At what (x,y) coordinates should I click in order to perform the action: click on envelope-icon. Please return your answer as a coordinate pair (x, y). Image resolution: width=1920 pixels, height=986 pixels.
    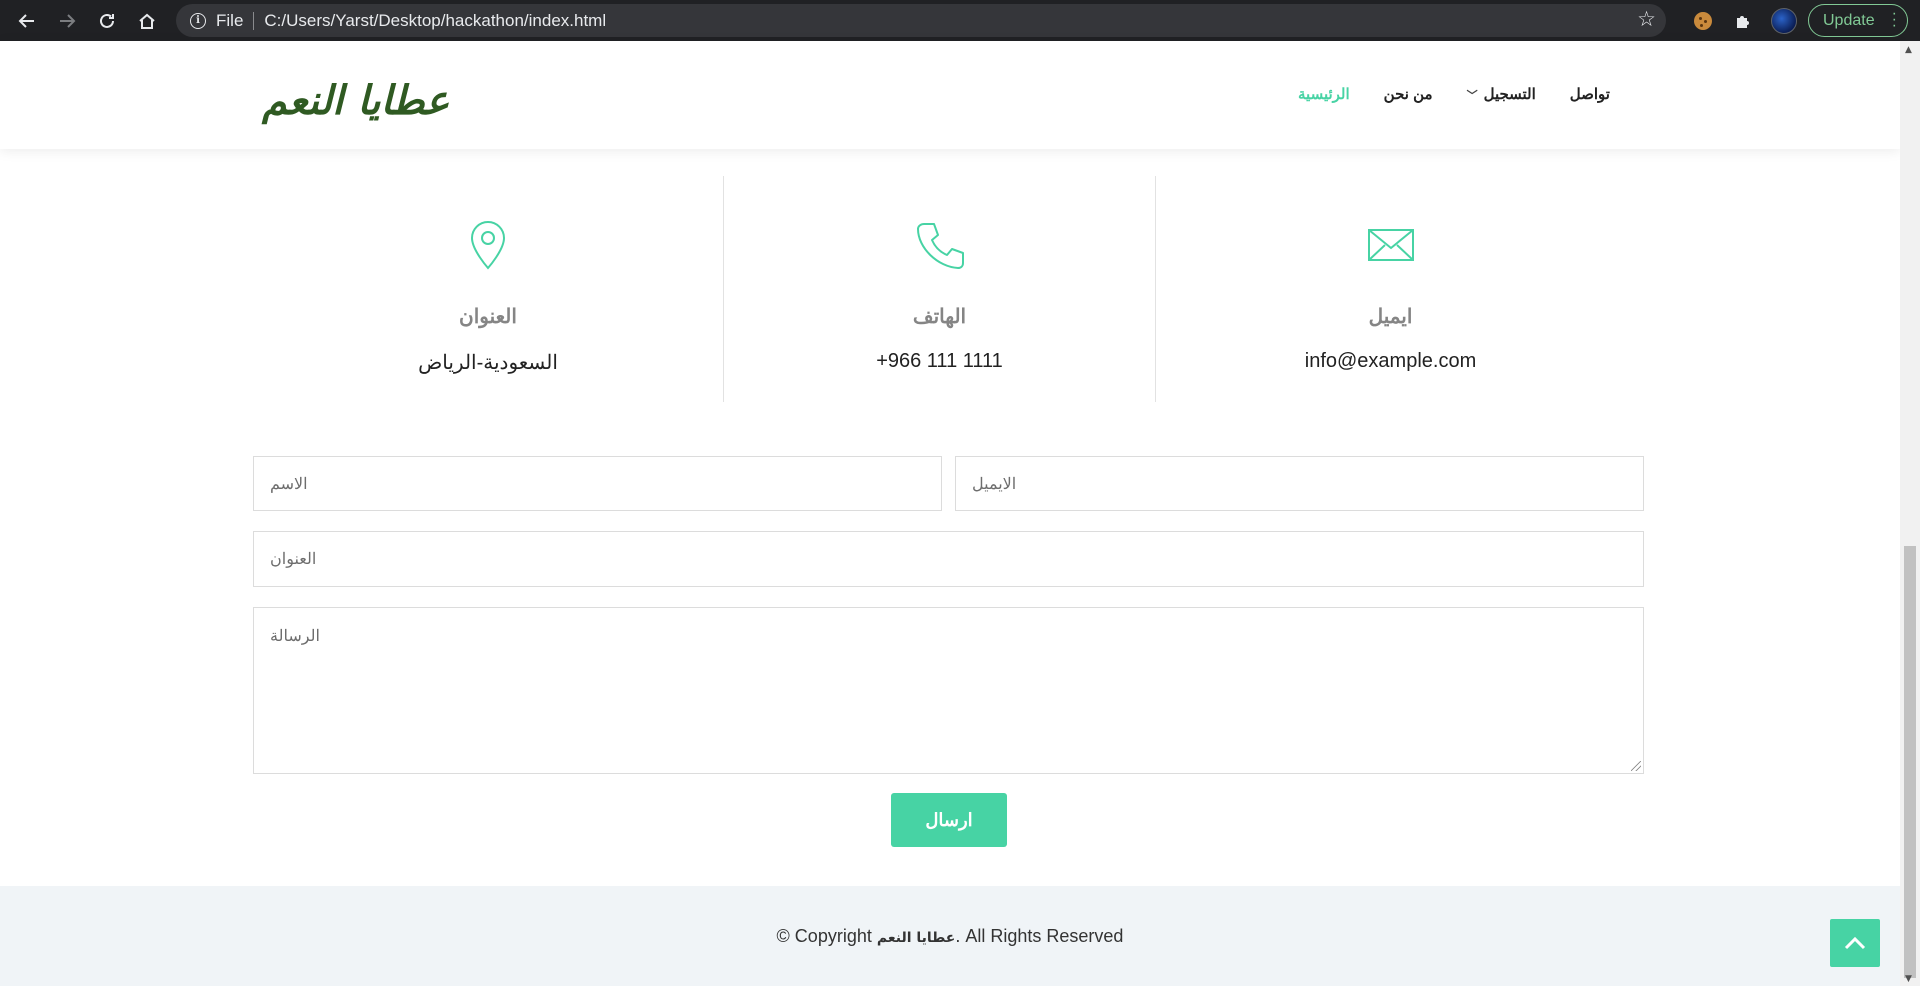
    Looking at the image, I should click on (1390, 245).